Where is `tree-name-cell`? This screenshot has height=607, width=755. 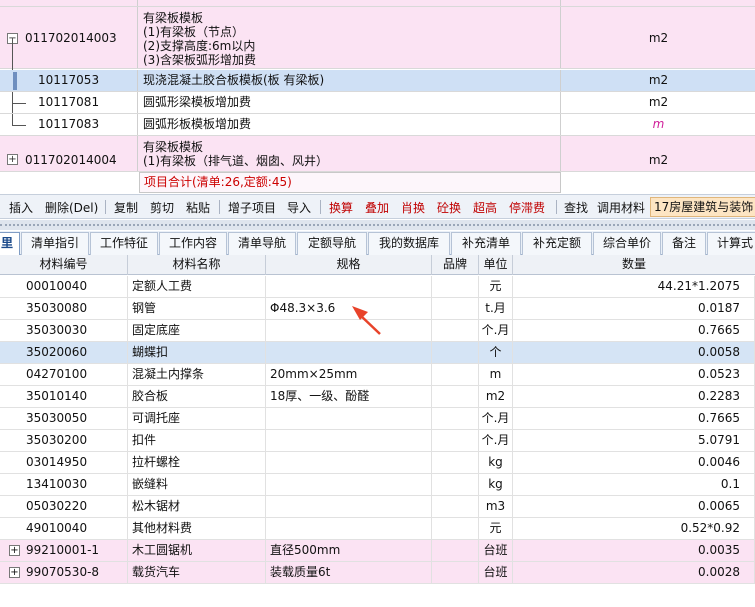 tree-name-cell is located at coordinates (350, 3).